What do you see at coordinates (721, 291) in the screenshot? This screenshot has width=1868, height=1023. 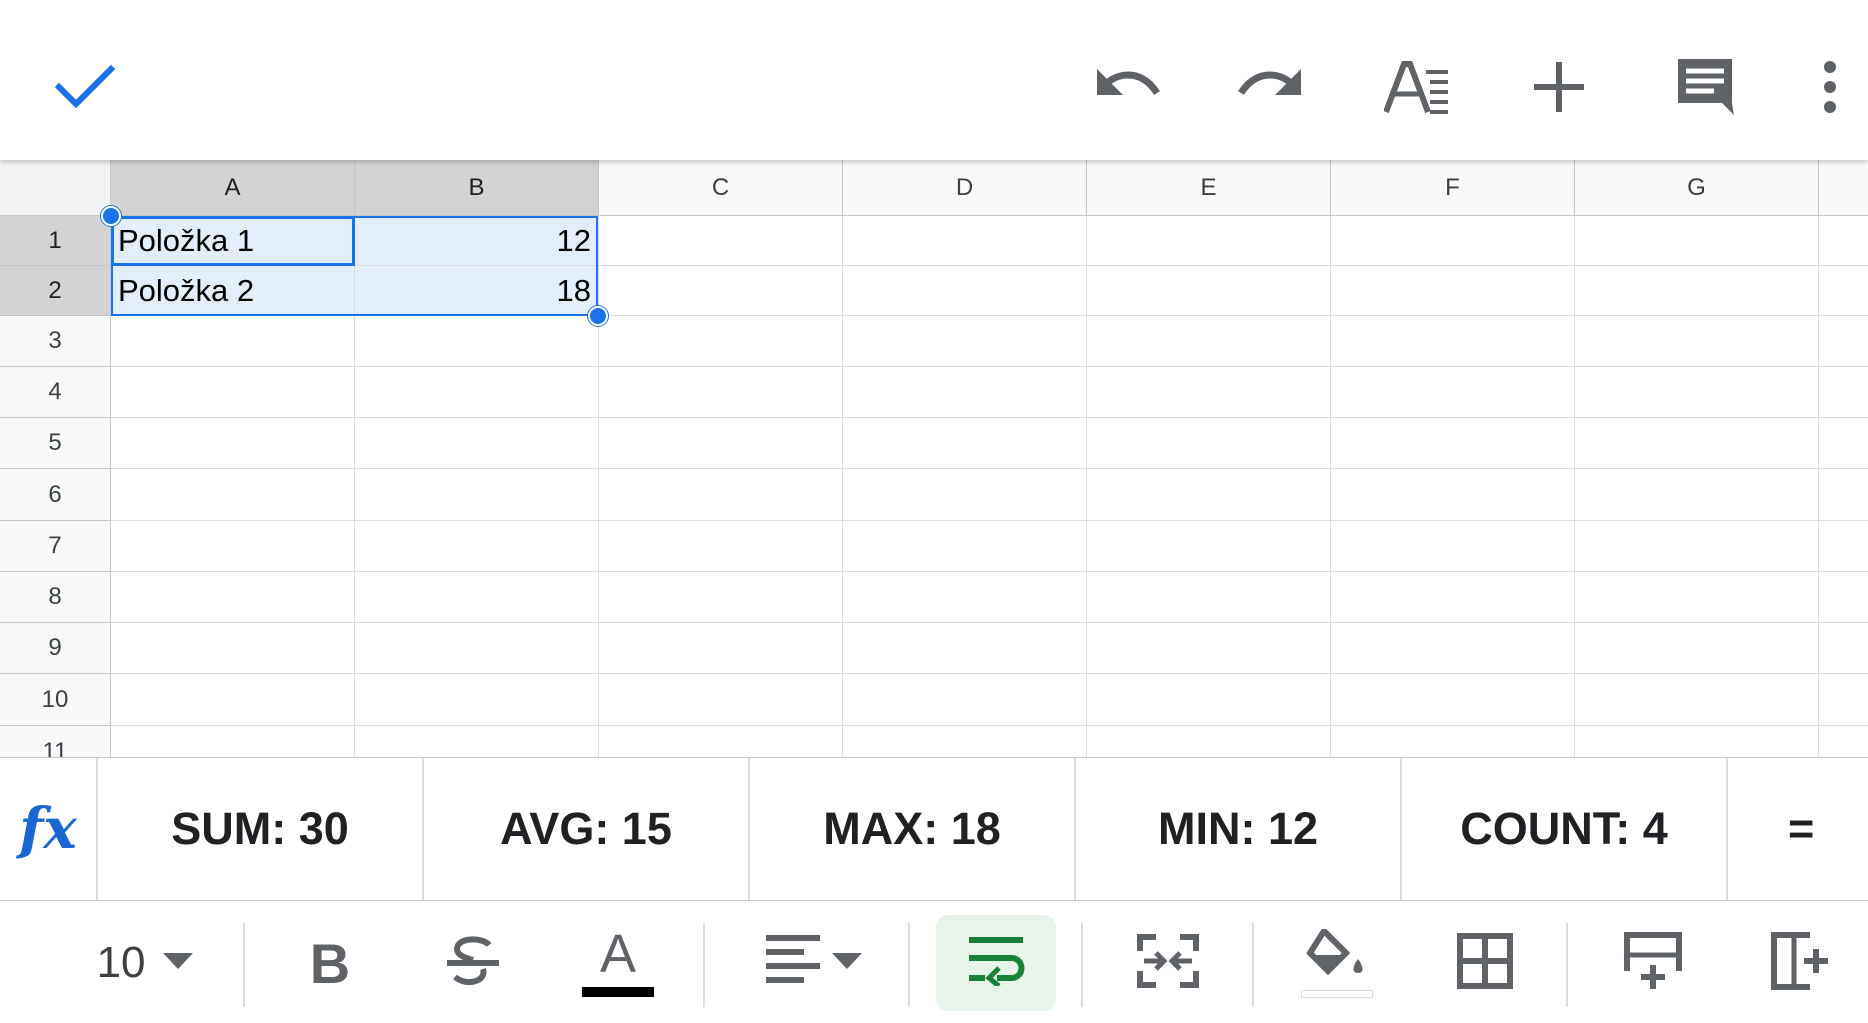 I see `cell-c2` at bounding box center [721, 291].